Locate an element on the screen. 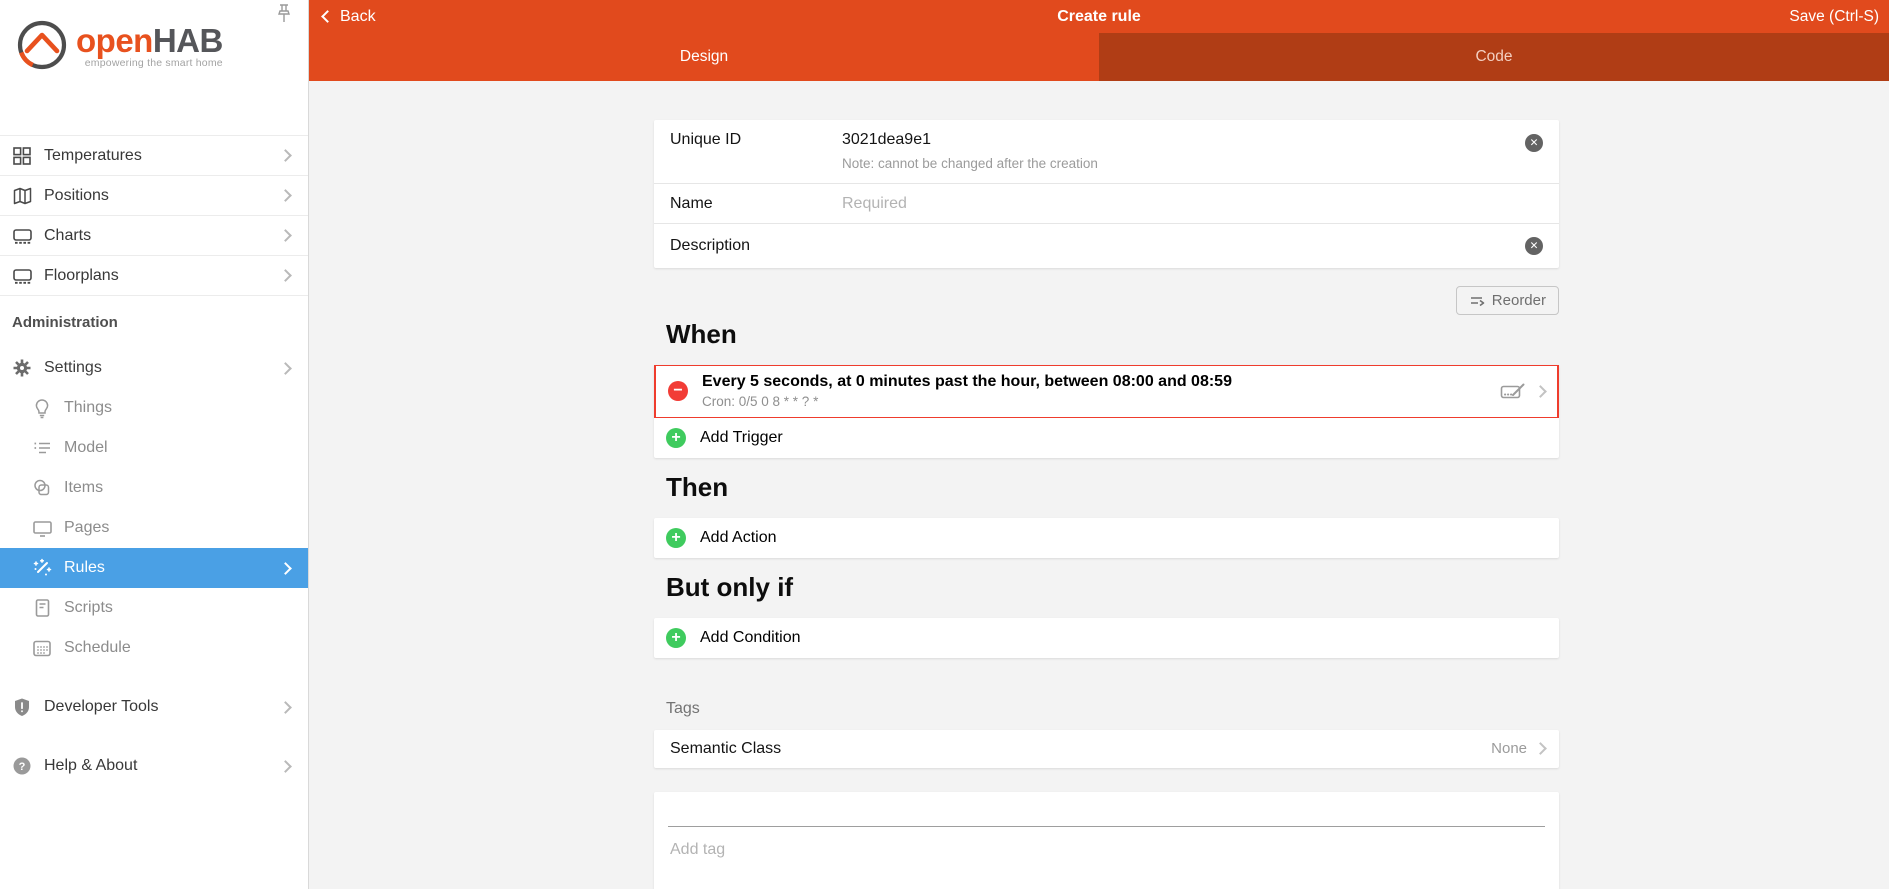 The height and width of the screenshot is (889, 1889). monitor-icon is located at coordinates (42, 528).